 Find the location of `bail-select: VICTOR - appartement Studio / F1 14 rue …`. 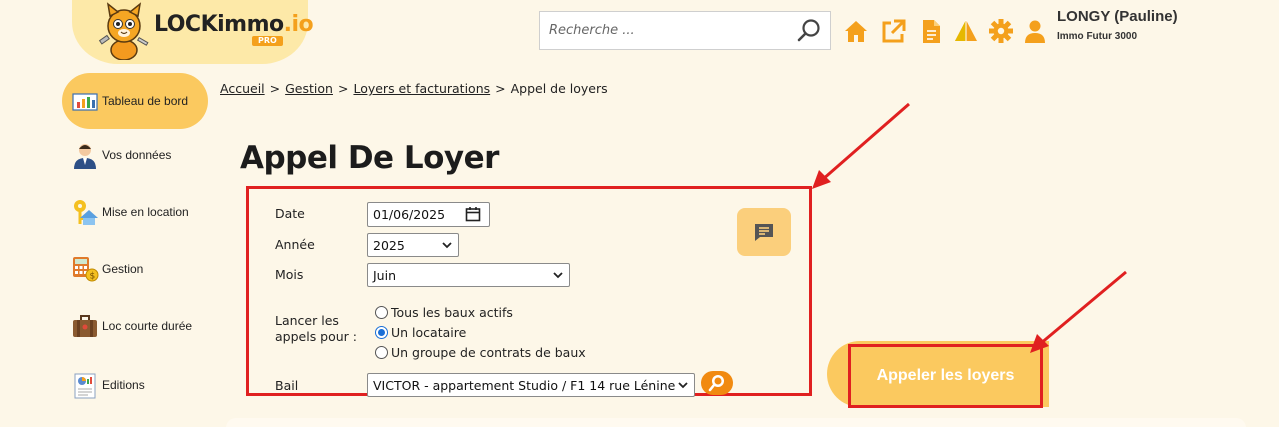

bail-select: VICTOR - appartement Studio / F1 14 rue … is located at coordinates (531, 385).